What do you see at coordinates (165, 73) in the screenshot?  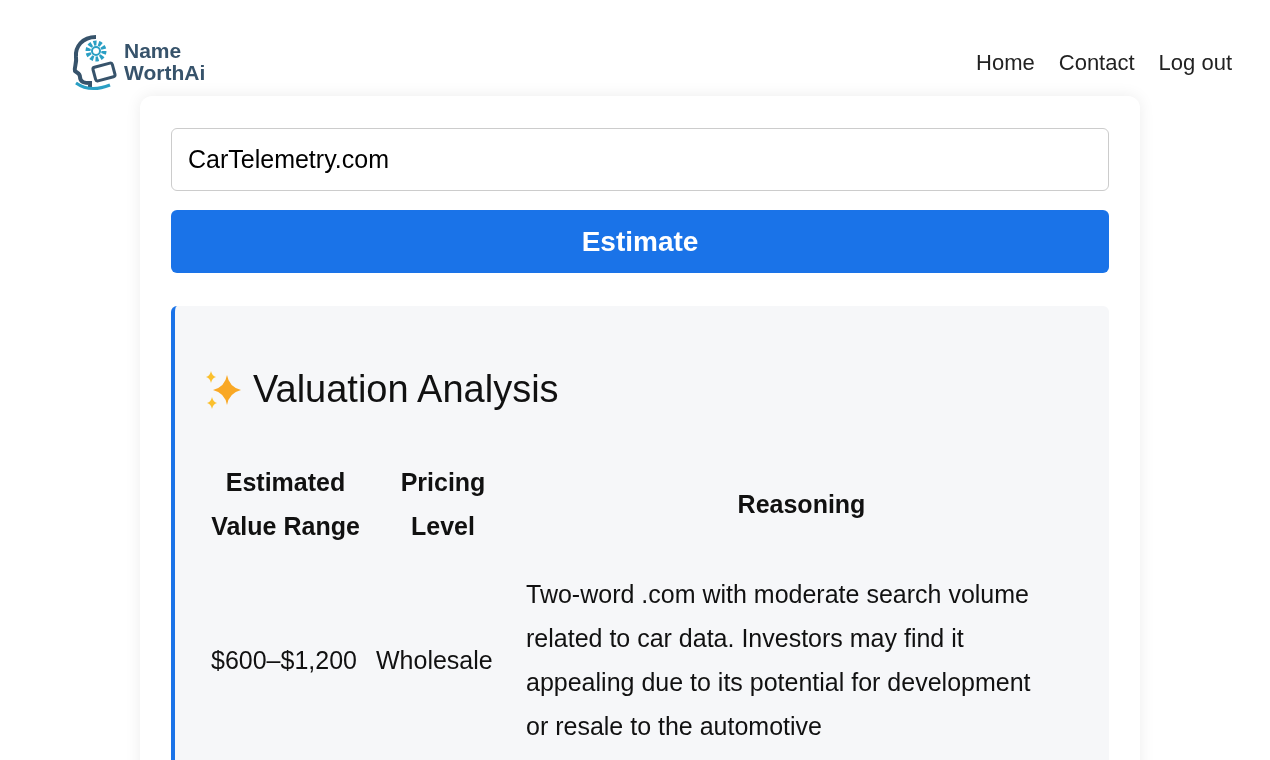 I see `logo-text: WorthAi` at bounding box center [165, 73].